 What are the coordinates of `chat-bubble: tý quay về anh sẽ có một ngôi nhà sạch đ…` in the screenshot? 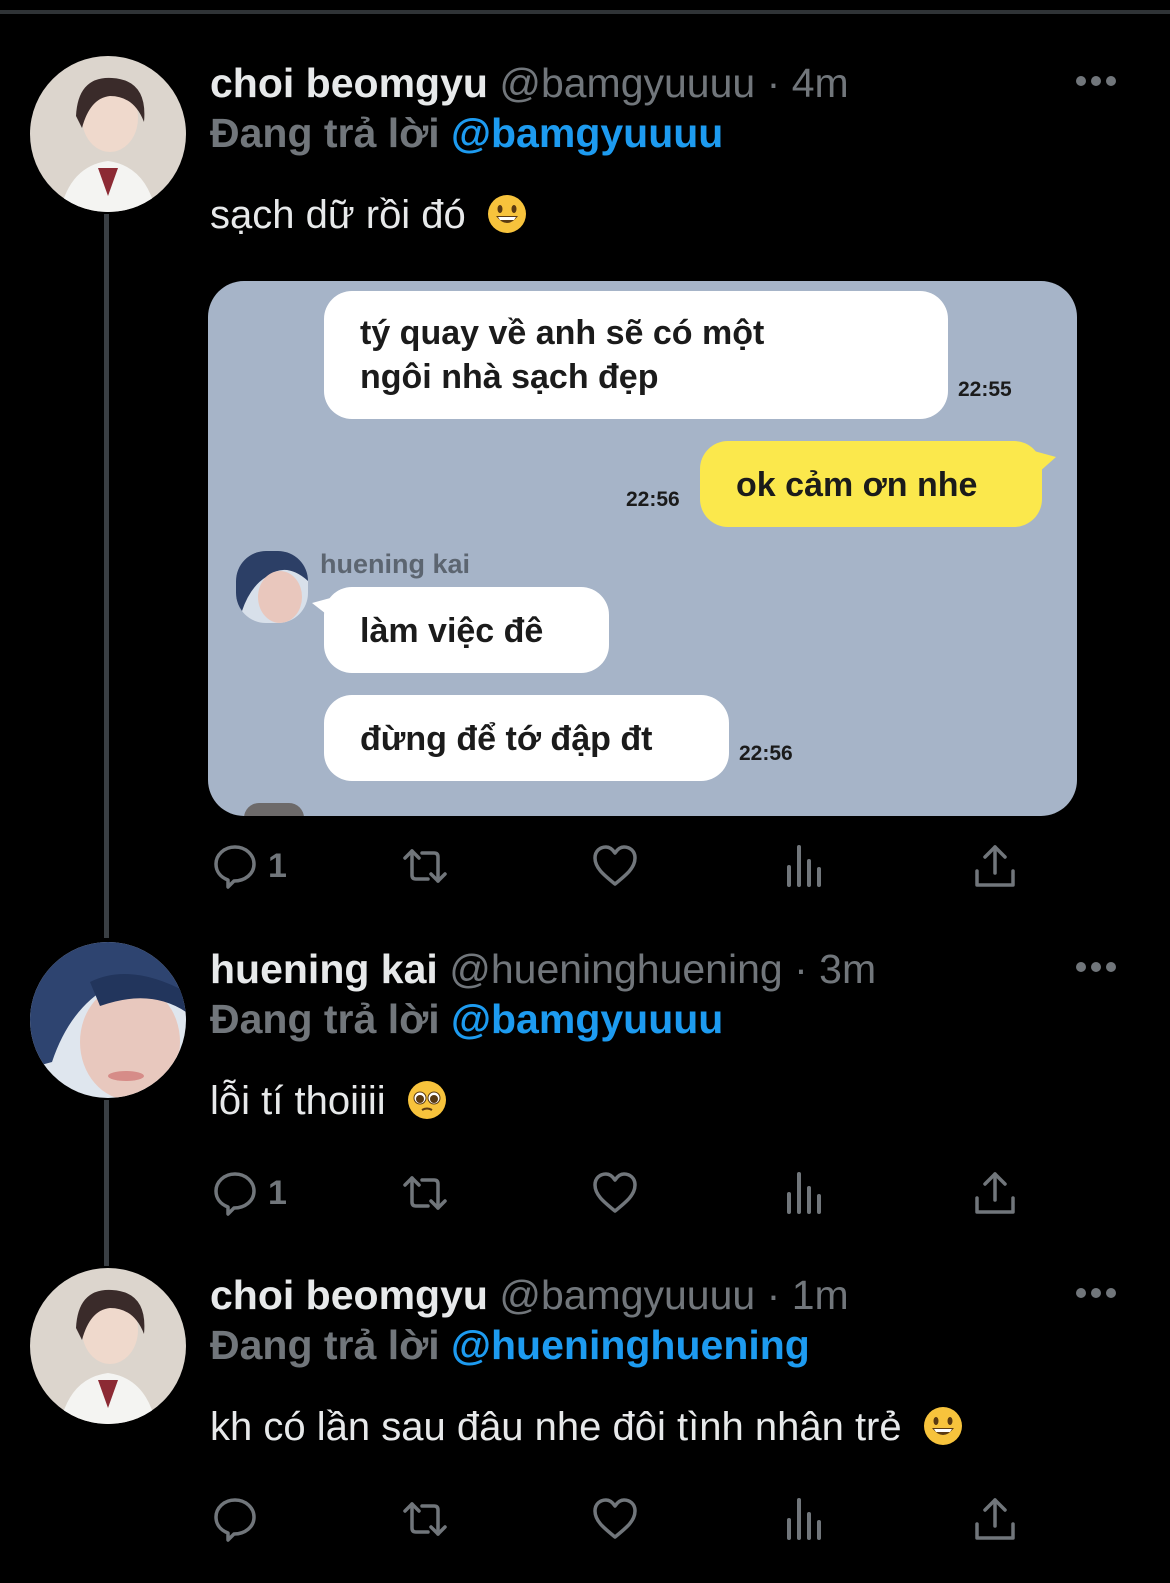 It's located at (636, 355).